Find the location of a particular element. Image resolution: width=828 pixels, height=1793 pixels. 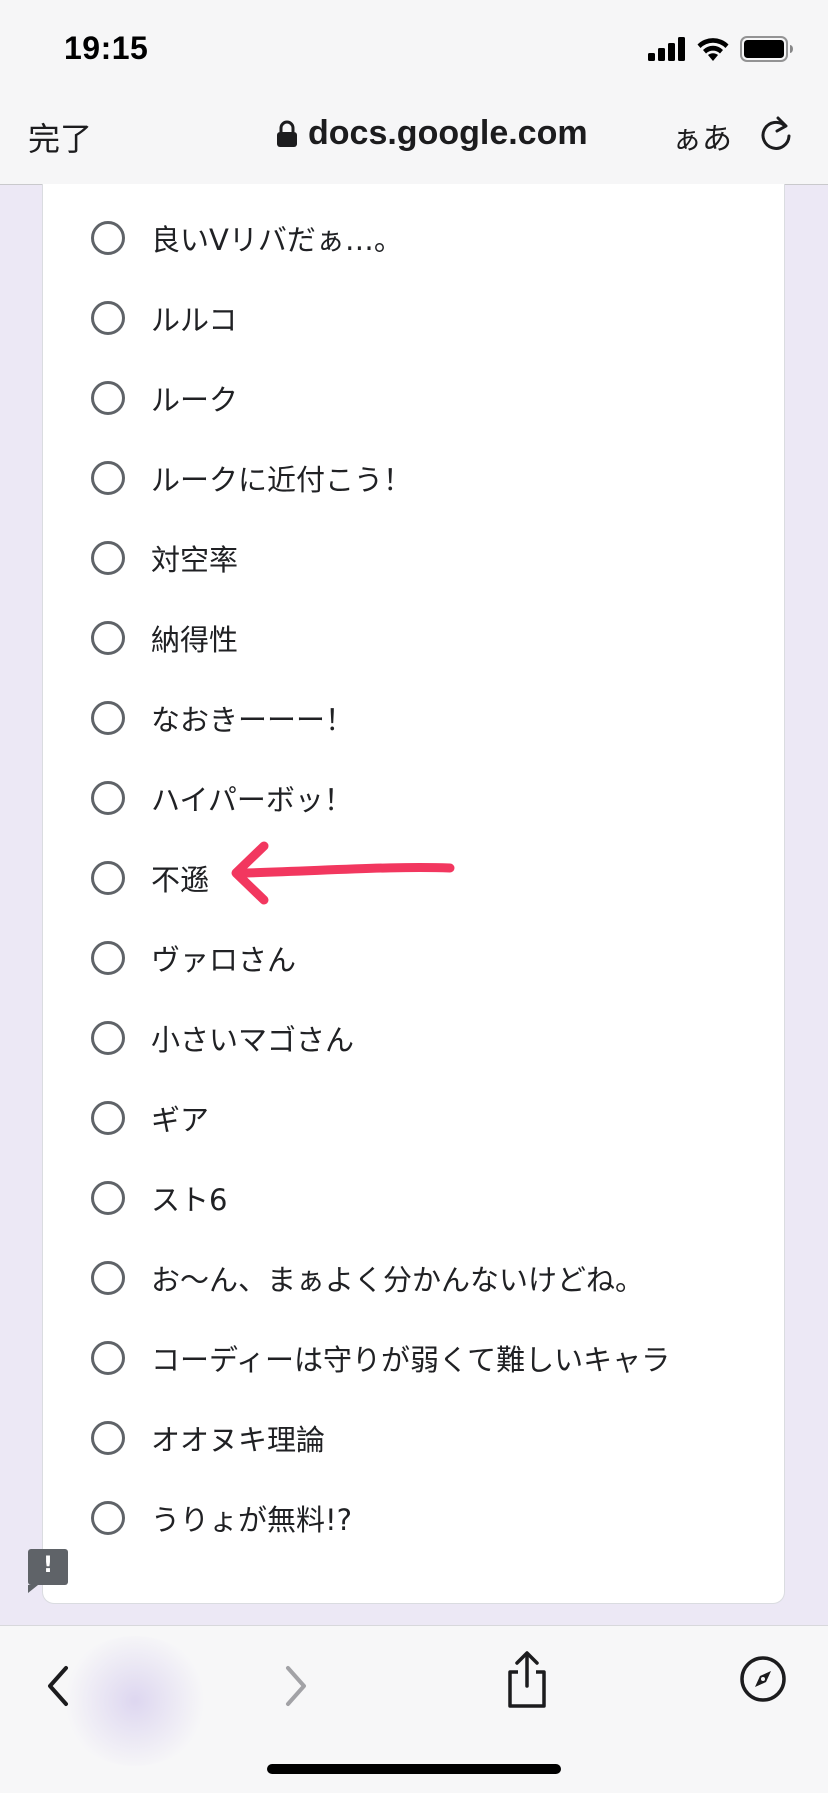

option-label: 良いVリバだぁ…。 is located at coordinates (277, 240).